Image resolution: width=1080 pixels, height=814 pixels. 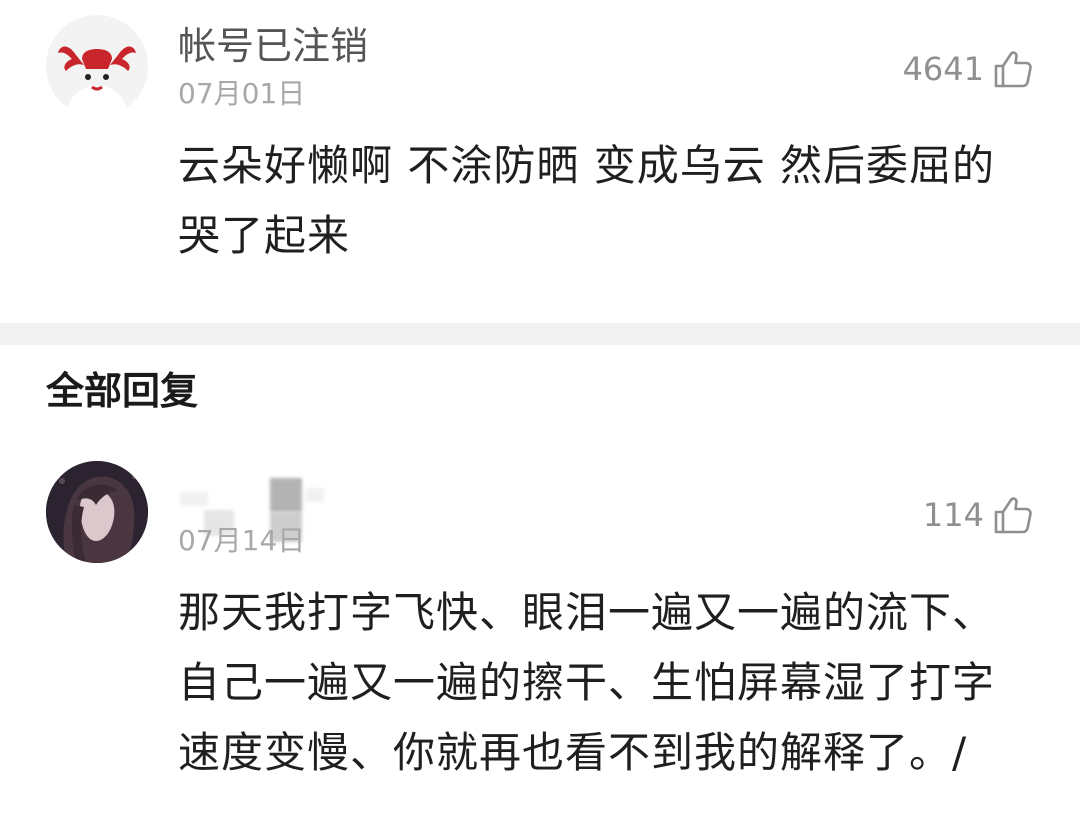 I want to click on section-divider, so click(x=540, y=334).